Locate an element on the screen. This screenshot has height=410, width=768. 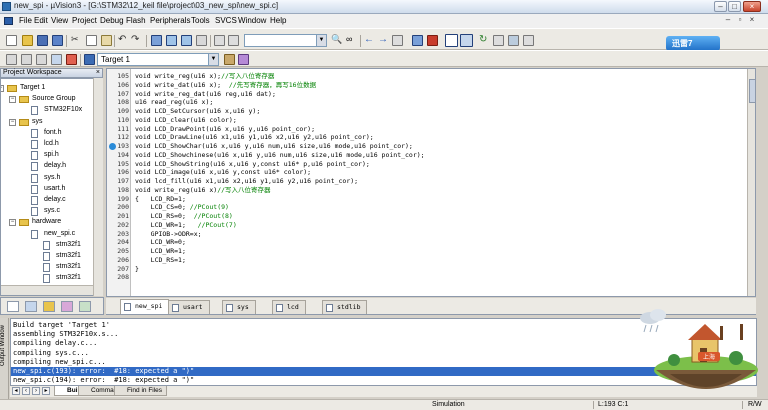
forward-icon: → is located at coordinates (383, 40).